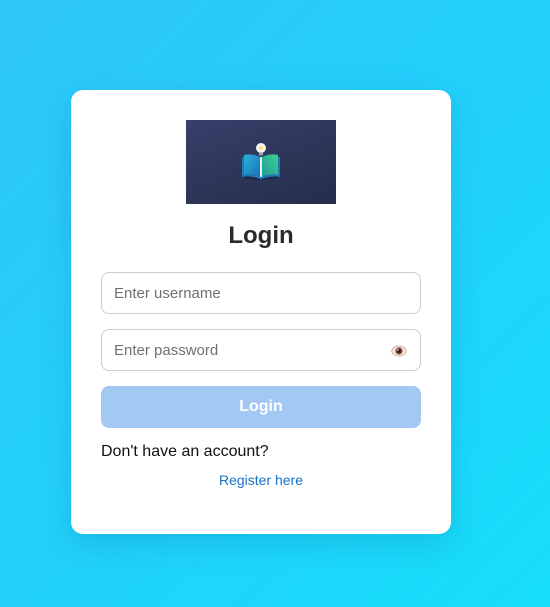  I want to click on username-input, so click(261, 293).